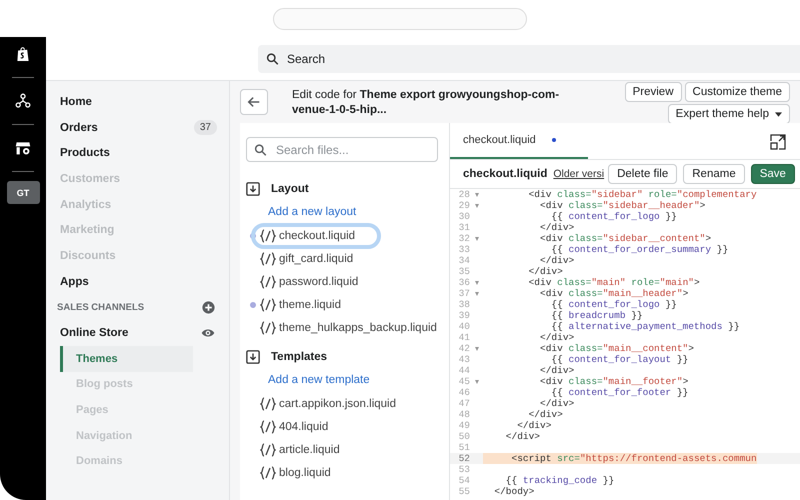 The height and width of the screenshot is (500, 800). I want to click on line-number: 45, so click(466, 381).